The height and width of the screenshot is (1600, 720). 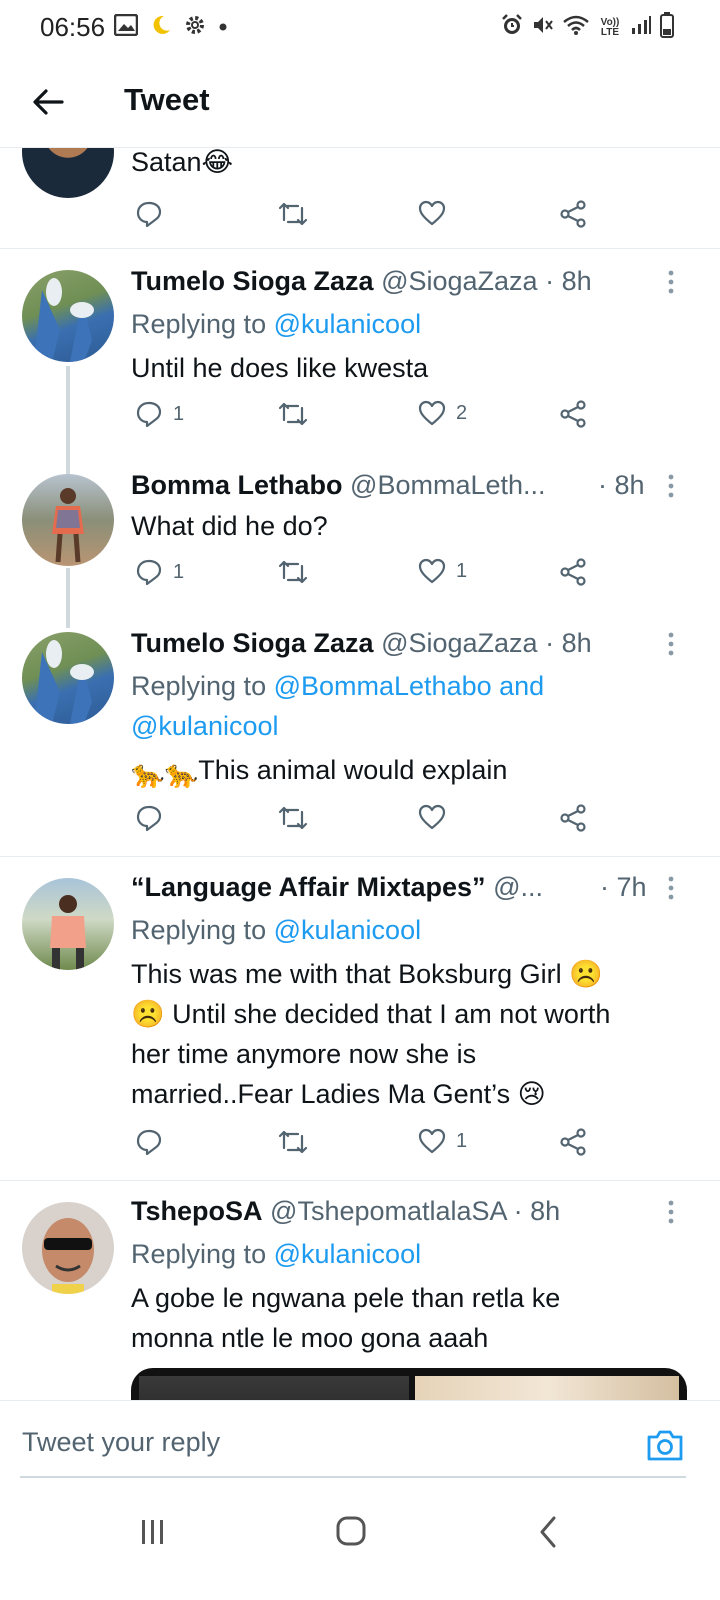 I want to click on status-bar: 06:56 Vo)) LTE, so click(x=360, y=28).